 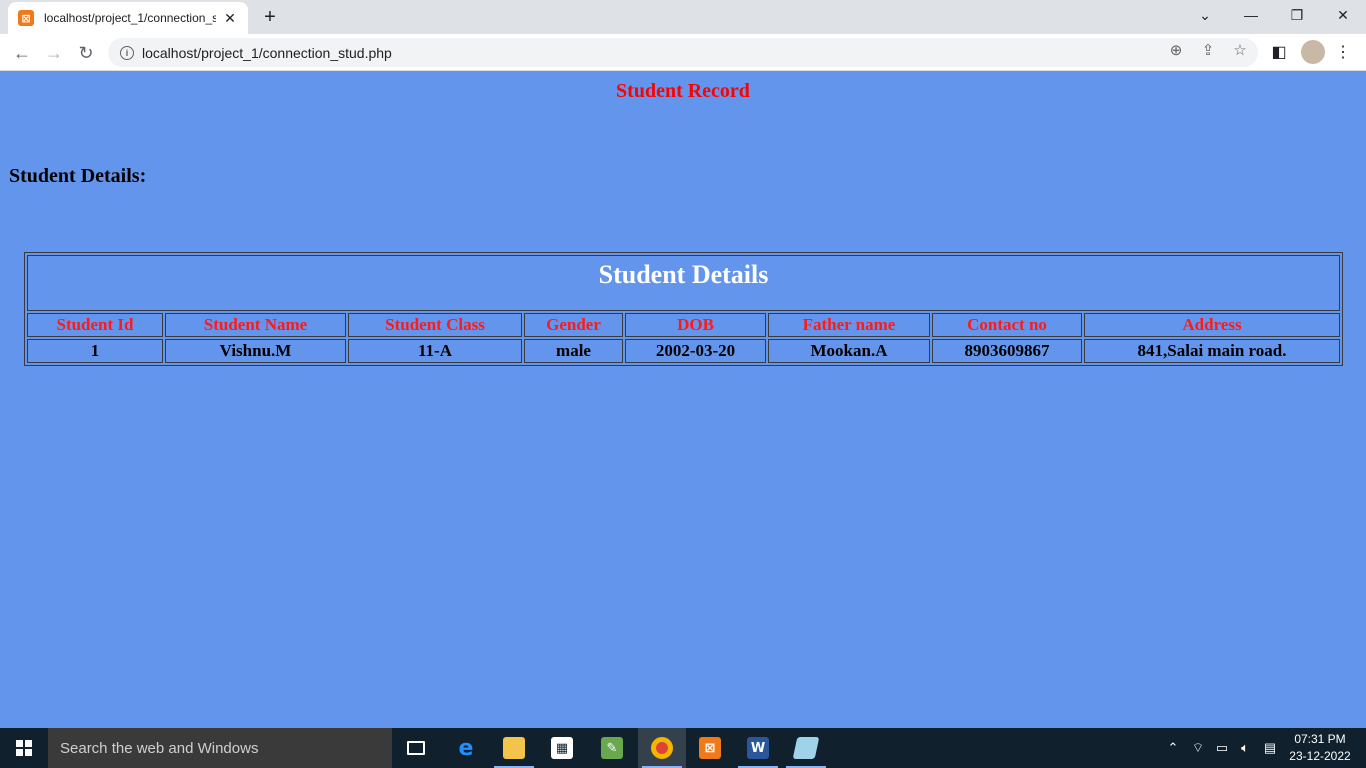 What do you see at coordinates (1320, 756) in the screenshot?
I see `clock-date: 23-12-2022` at bounding box center [1320, 756].